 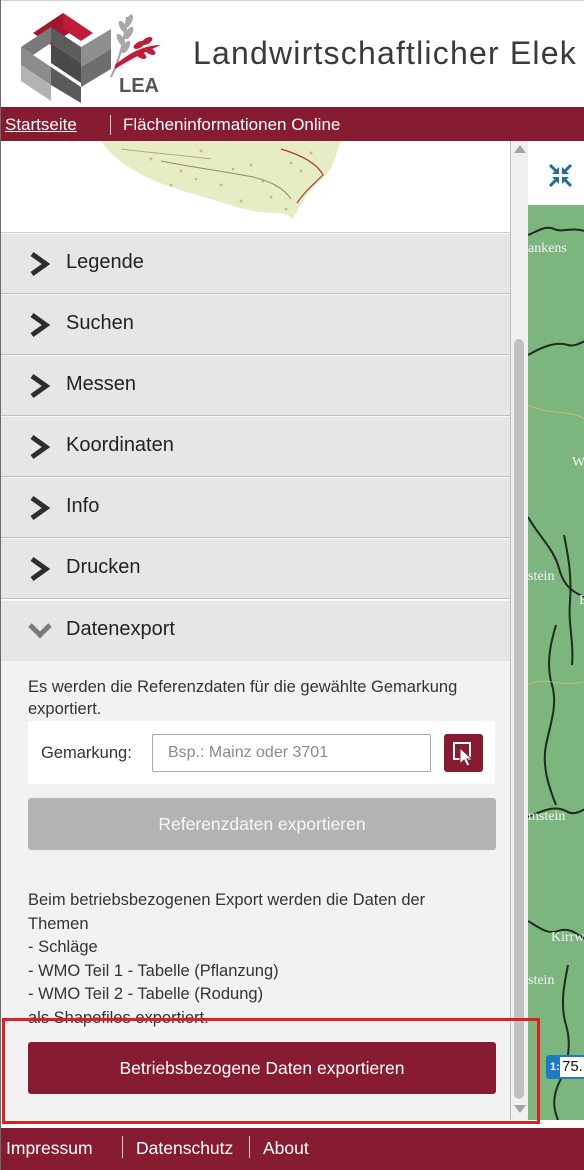 What do you see at coordinates (40, 631) in the screenshot?
I see `chevron-down-icon` at bounding box center [40, 631].